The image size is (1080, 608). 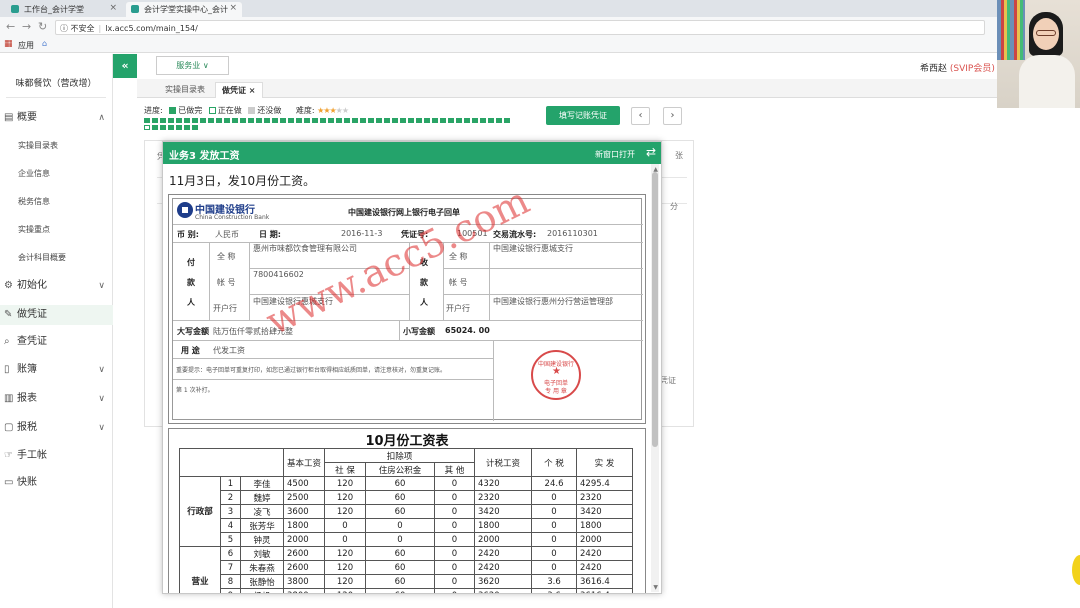 What do you see at coordinates (520, 27) in the screenshot?
I see `url-input: ⓘ 不安全 | lx.acc5.com/main_154/` at bounding box center [520, 27].